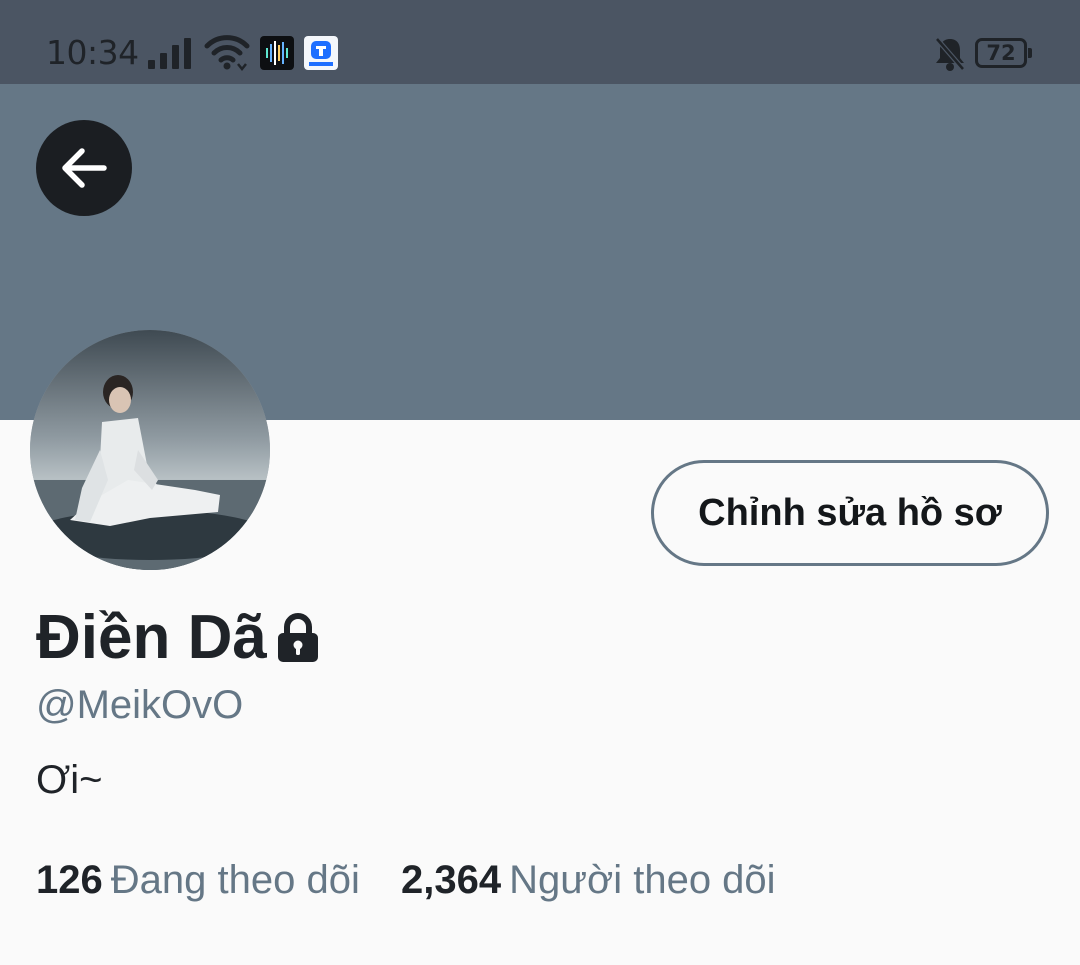 The image size is (1080, 965). Describe the element at coordinates (451, 880) in the screenshot. I see `followers-count: 2,364` at that location.